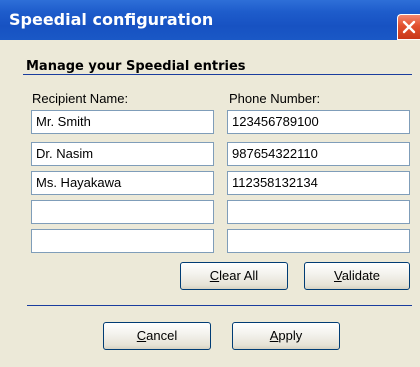 The image size is (420, 367). I want to click on recipient-name-field: Ms. Hayakawa, so click(122, 183).